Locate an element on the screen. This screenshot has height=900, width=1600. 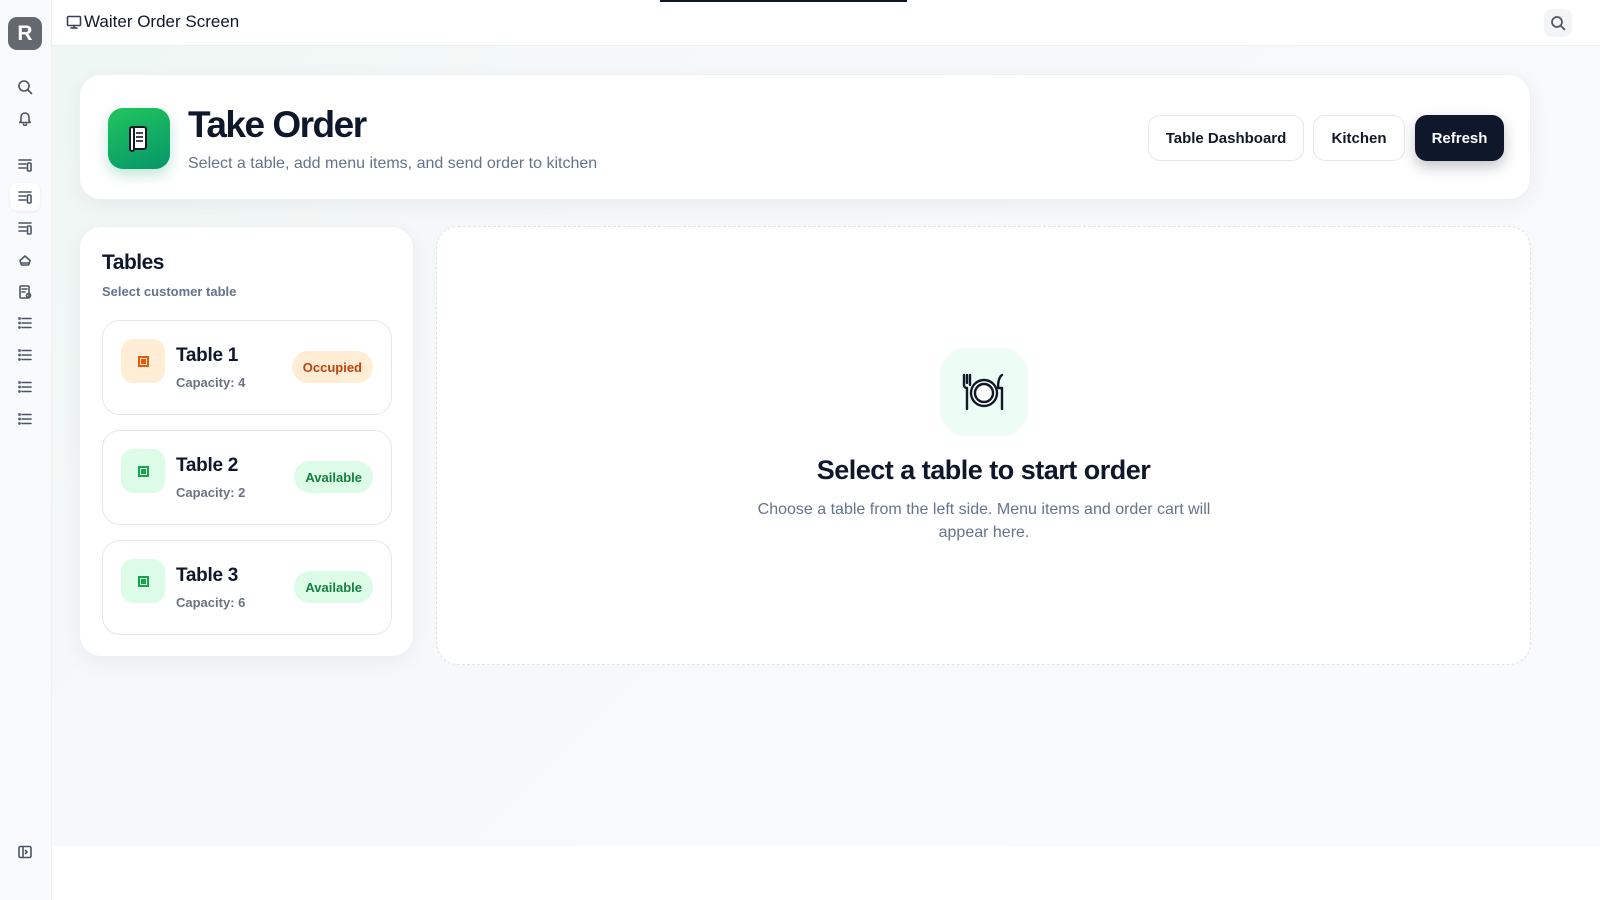
table-name: Table 3 is located at coordinates (207, 575).